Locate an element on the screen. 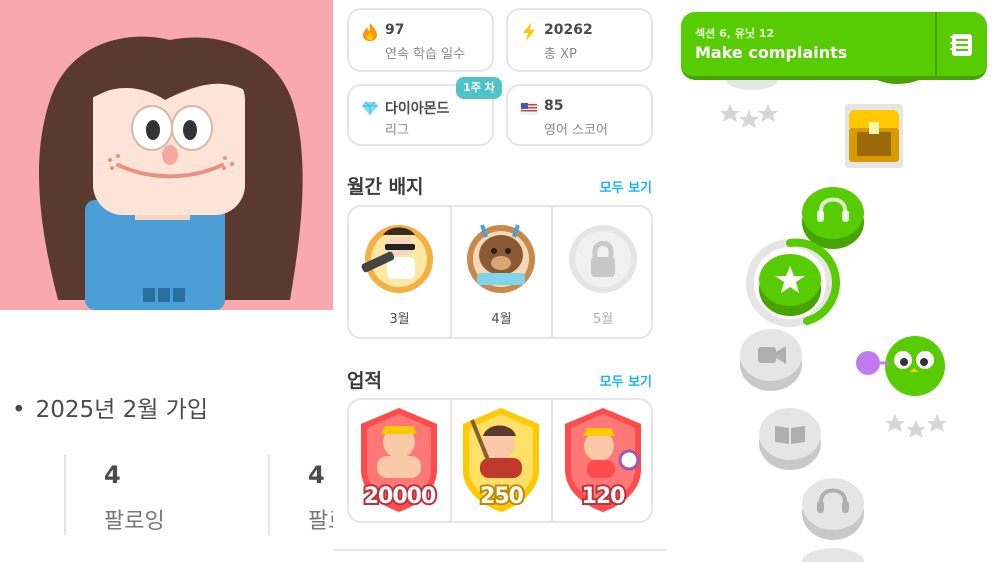 The width and height of the screenshot is (1000, 562). following-stat: 4 팔로잉 is located at coordinates (184, 508).